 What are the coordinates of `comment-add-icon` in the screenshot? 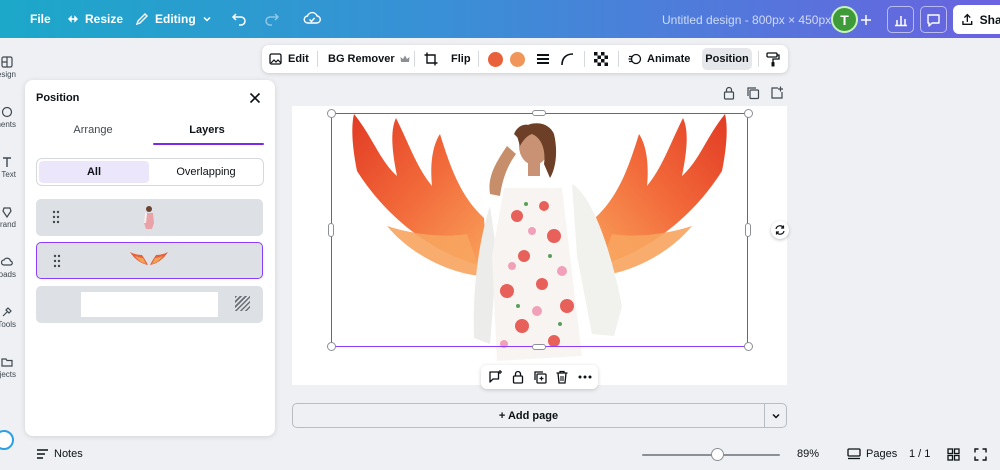 It's located at (495, 377).